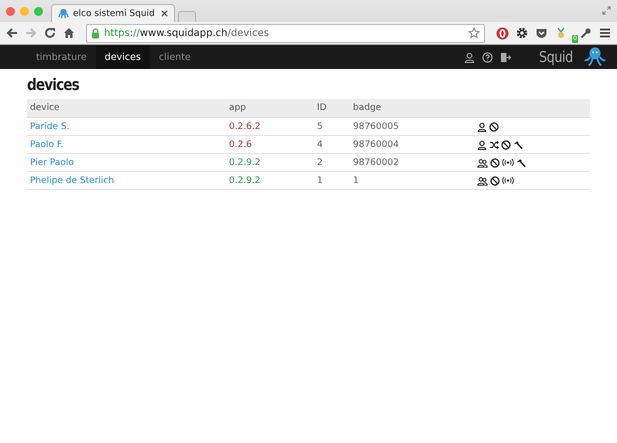 The image size is (617, 443). What do you see at coordinates (595, 57) in the screenshot?
I see `octopus-logo-icon` at bounding box center [595, 57].